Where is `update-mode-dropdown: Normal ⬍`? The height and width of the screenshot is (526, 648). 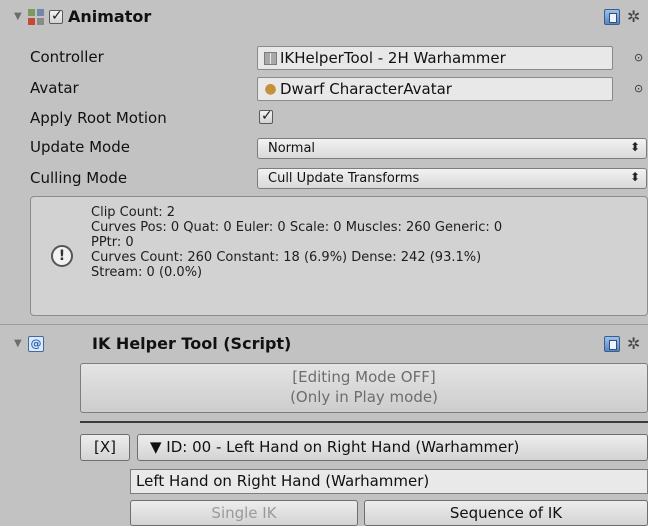
update-mode-dropdown: Normal ⬍ is located at coordinates (452, 148).